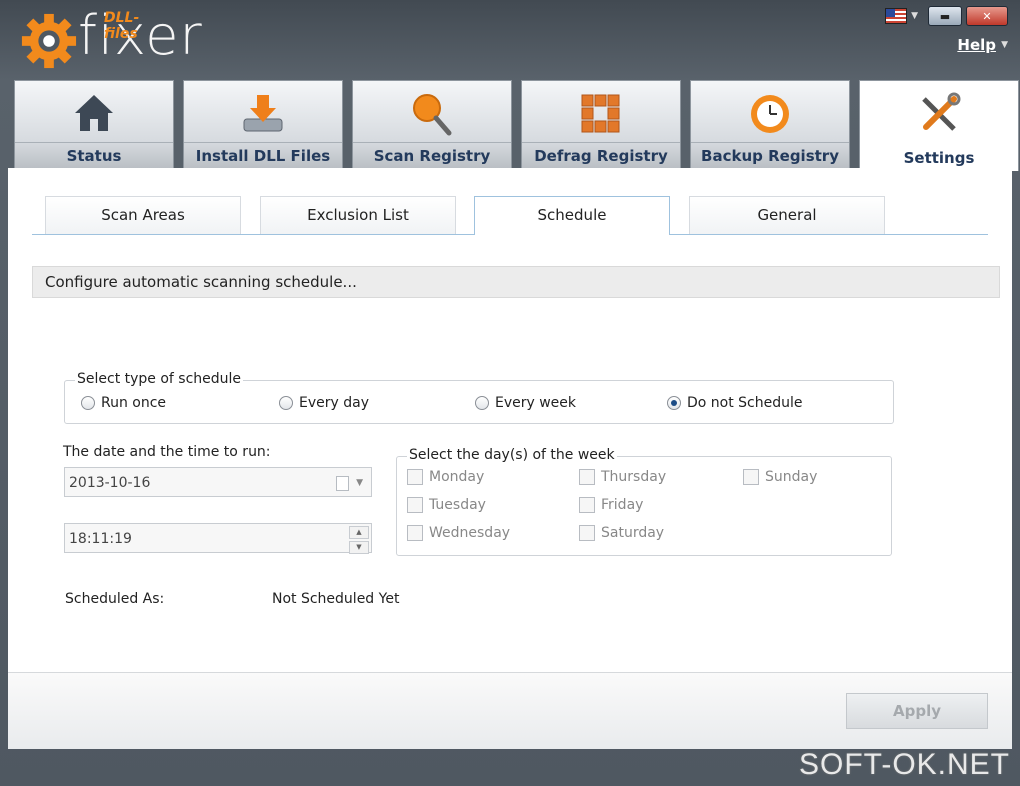 The image size is (1020, 786). I want to click on checkbox-wednesday: Wednesday, so click(458, 533).